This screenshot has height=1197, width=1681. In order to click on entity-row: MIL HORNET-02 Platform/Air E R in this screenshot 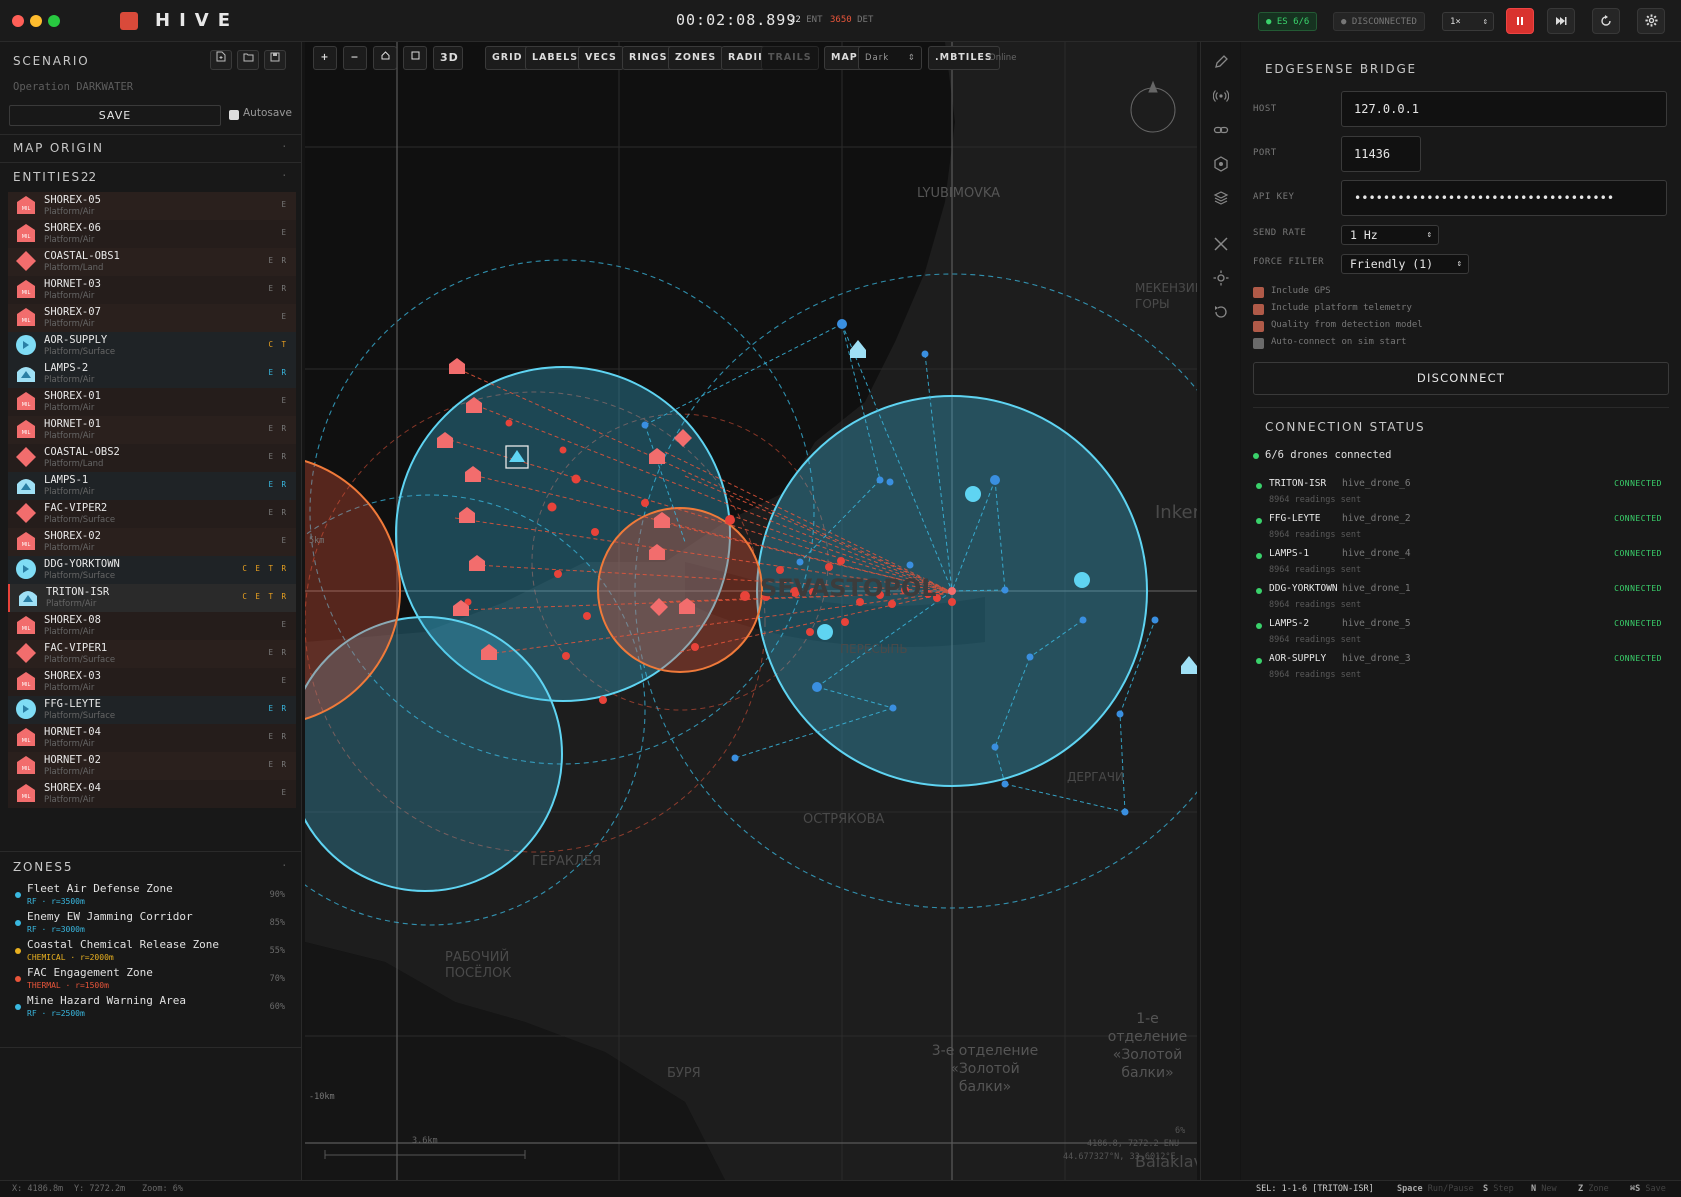, I will do `click(152, 766)`.